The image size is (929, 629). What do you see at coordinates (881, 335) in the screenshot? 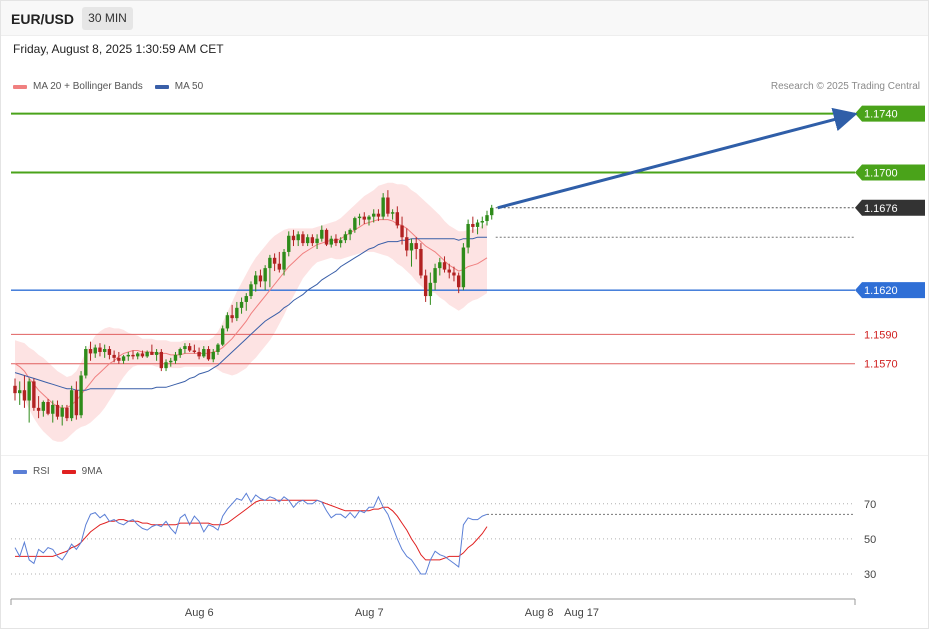
I see `level-label-1.1590: 1.1590` at bounding box center [881, 335].